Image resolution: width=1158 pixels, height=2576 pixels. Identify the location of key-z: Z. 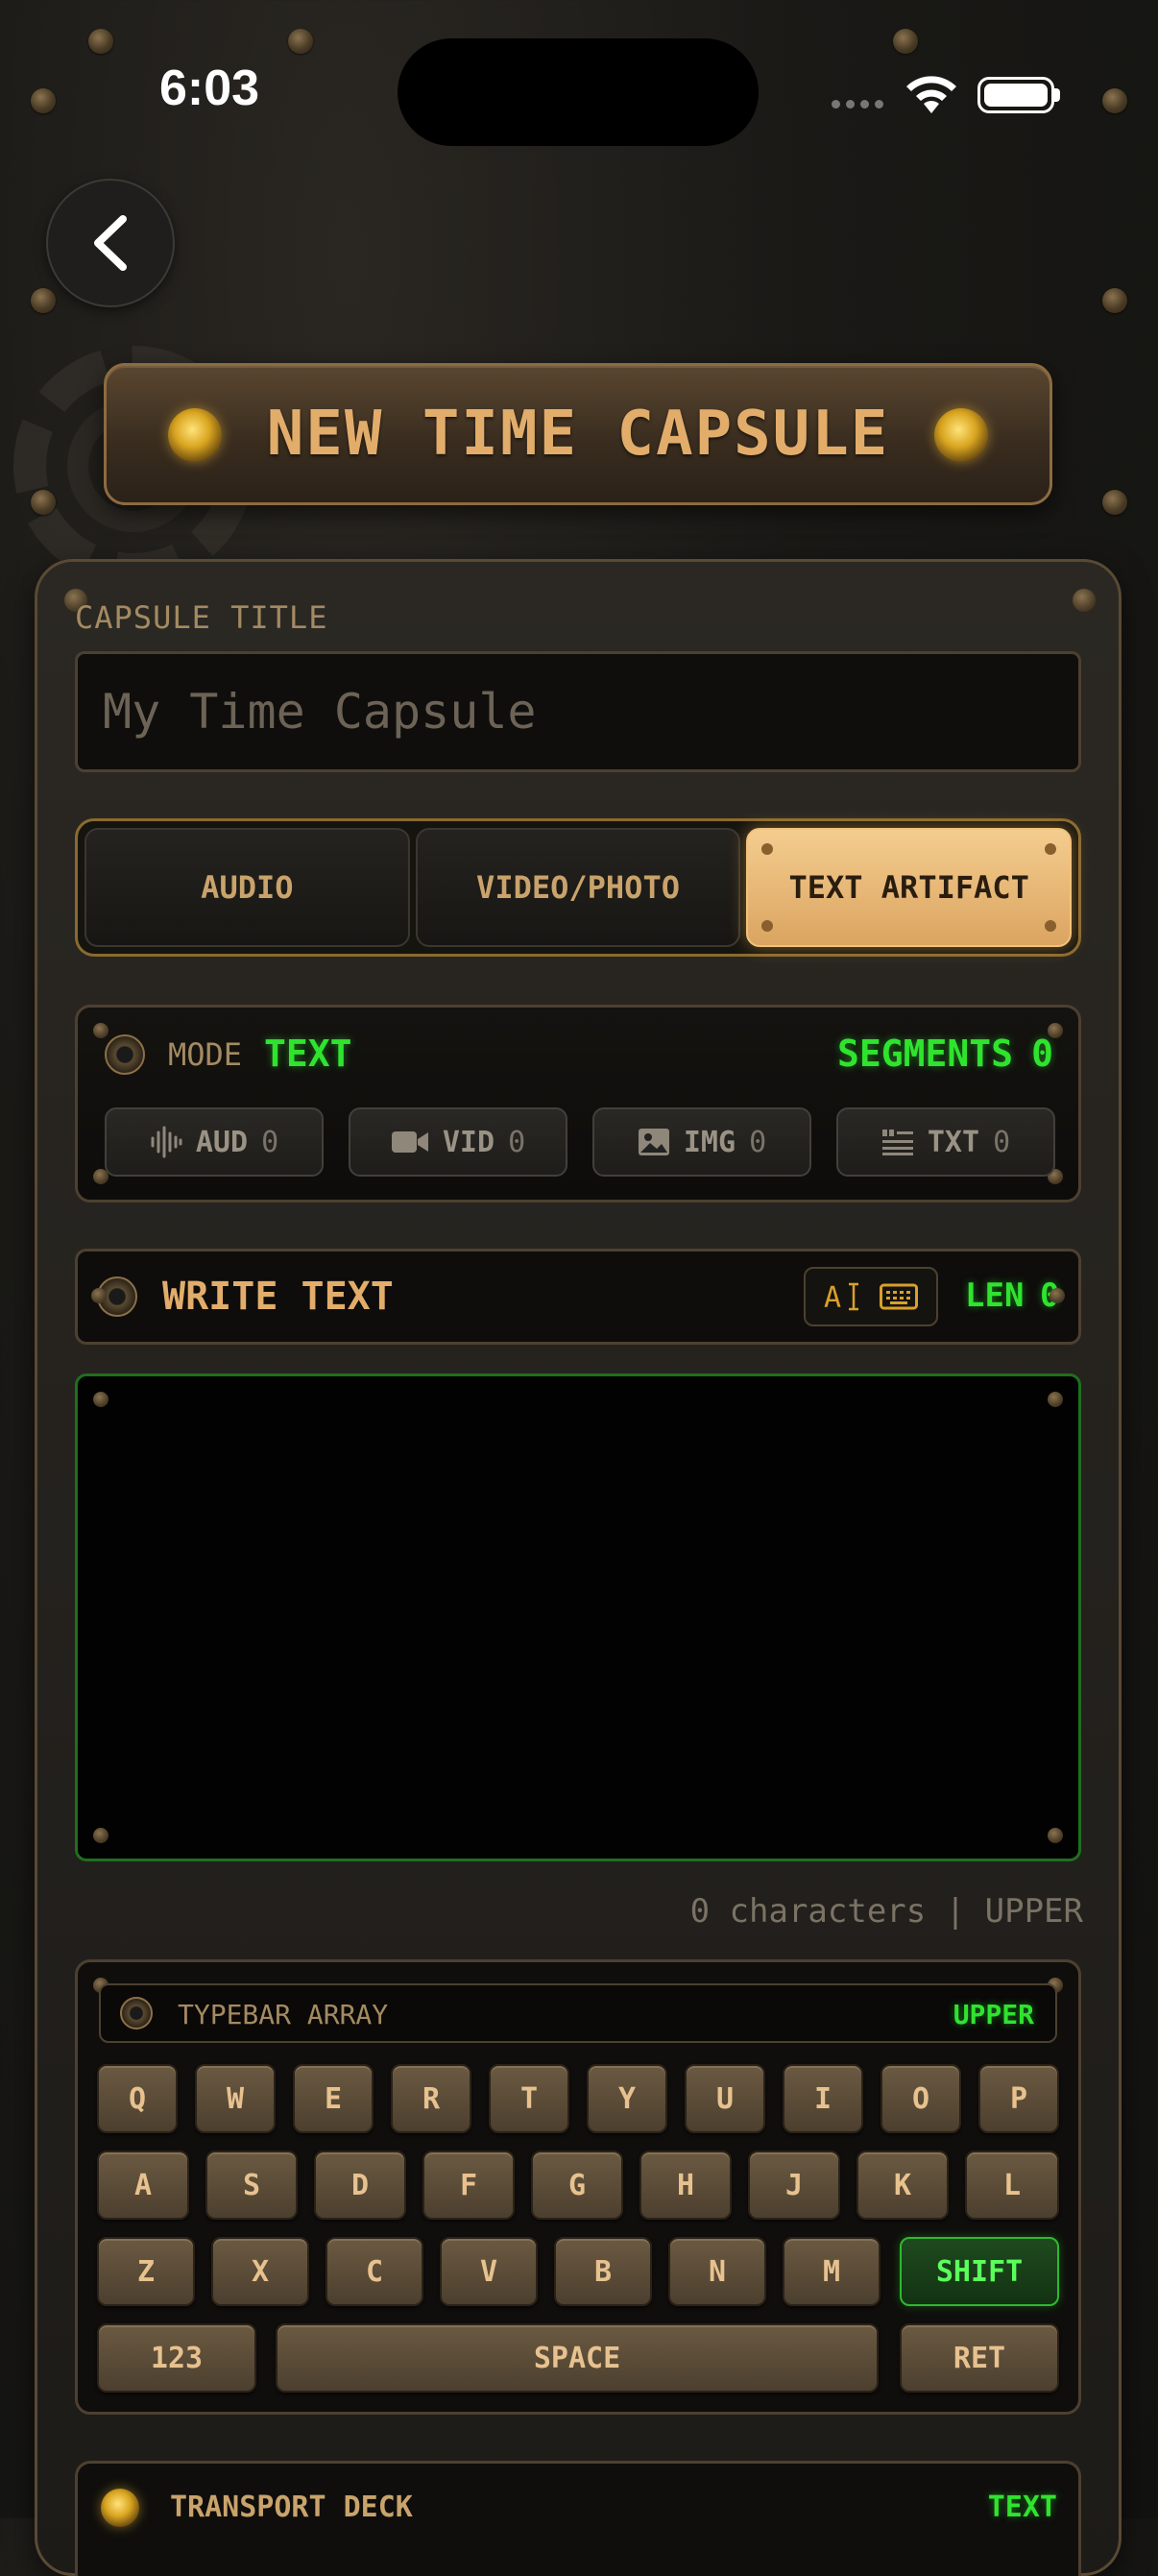
(146, 2271).